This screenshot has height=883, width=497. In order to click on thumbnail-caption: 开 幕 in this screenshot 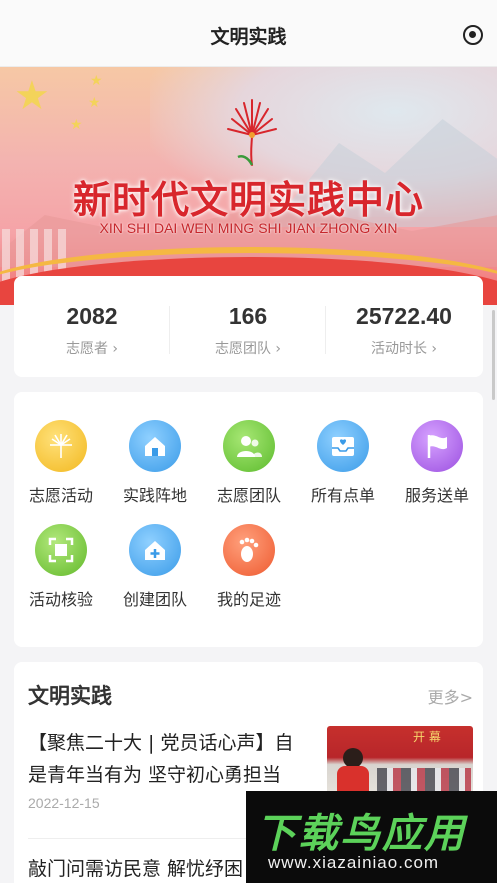, I will do `click(427, 737)`.